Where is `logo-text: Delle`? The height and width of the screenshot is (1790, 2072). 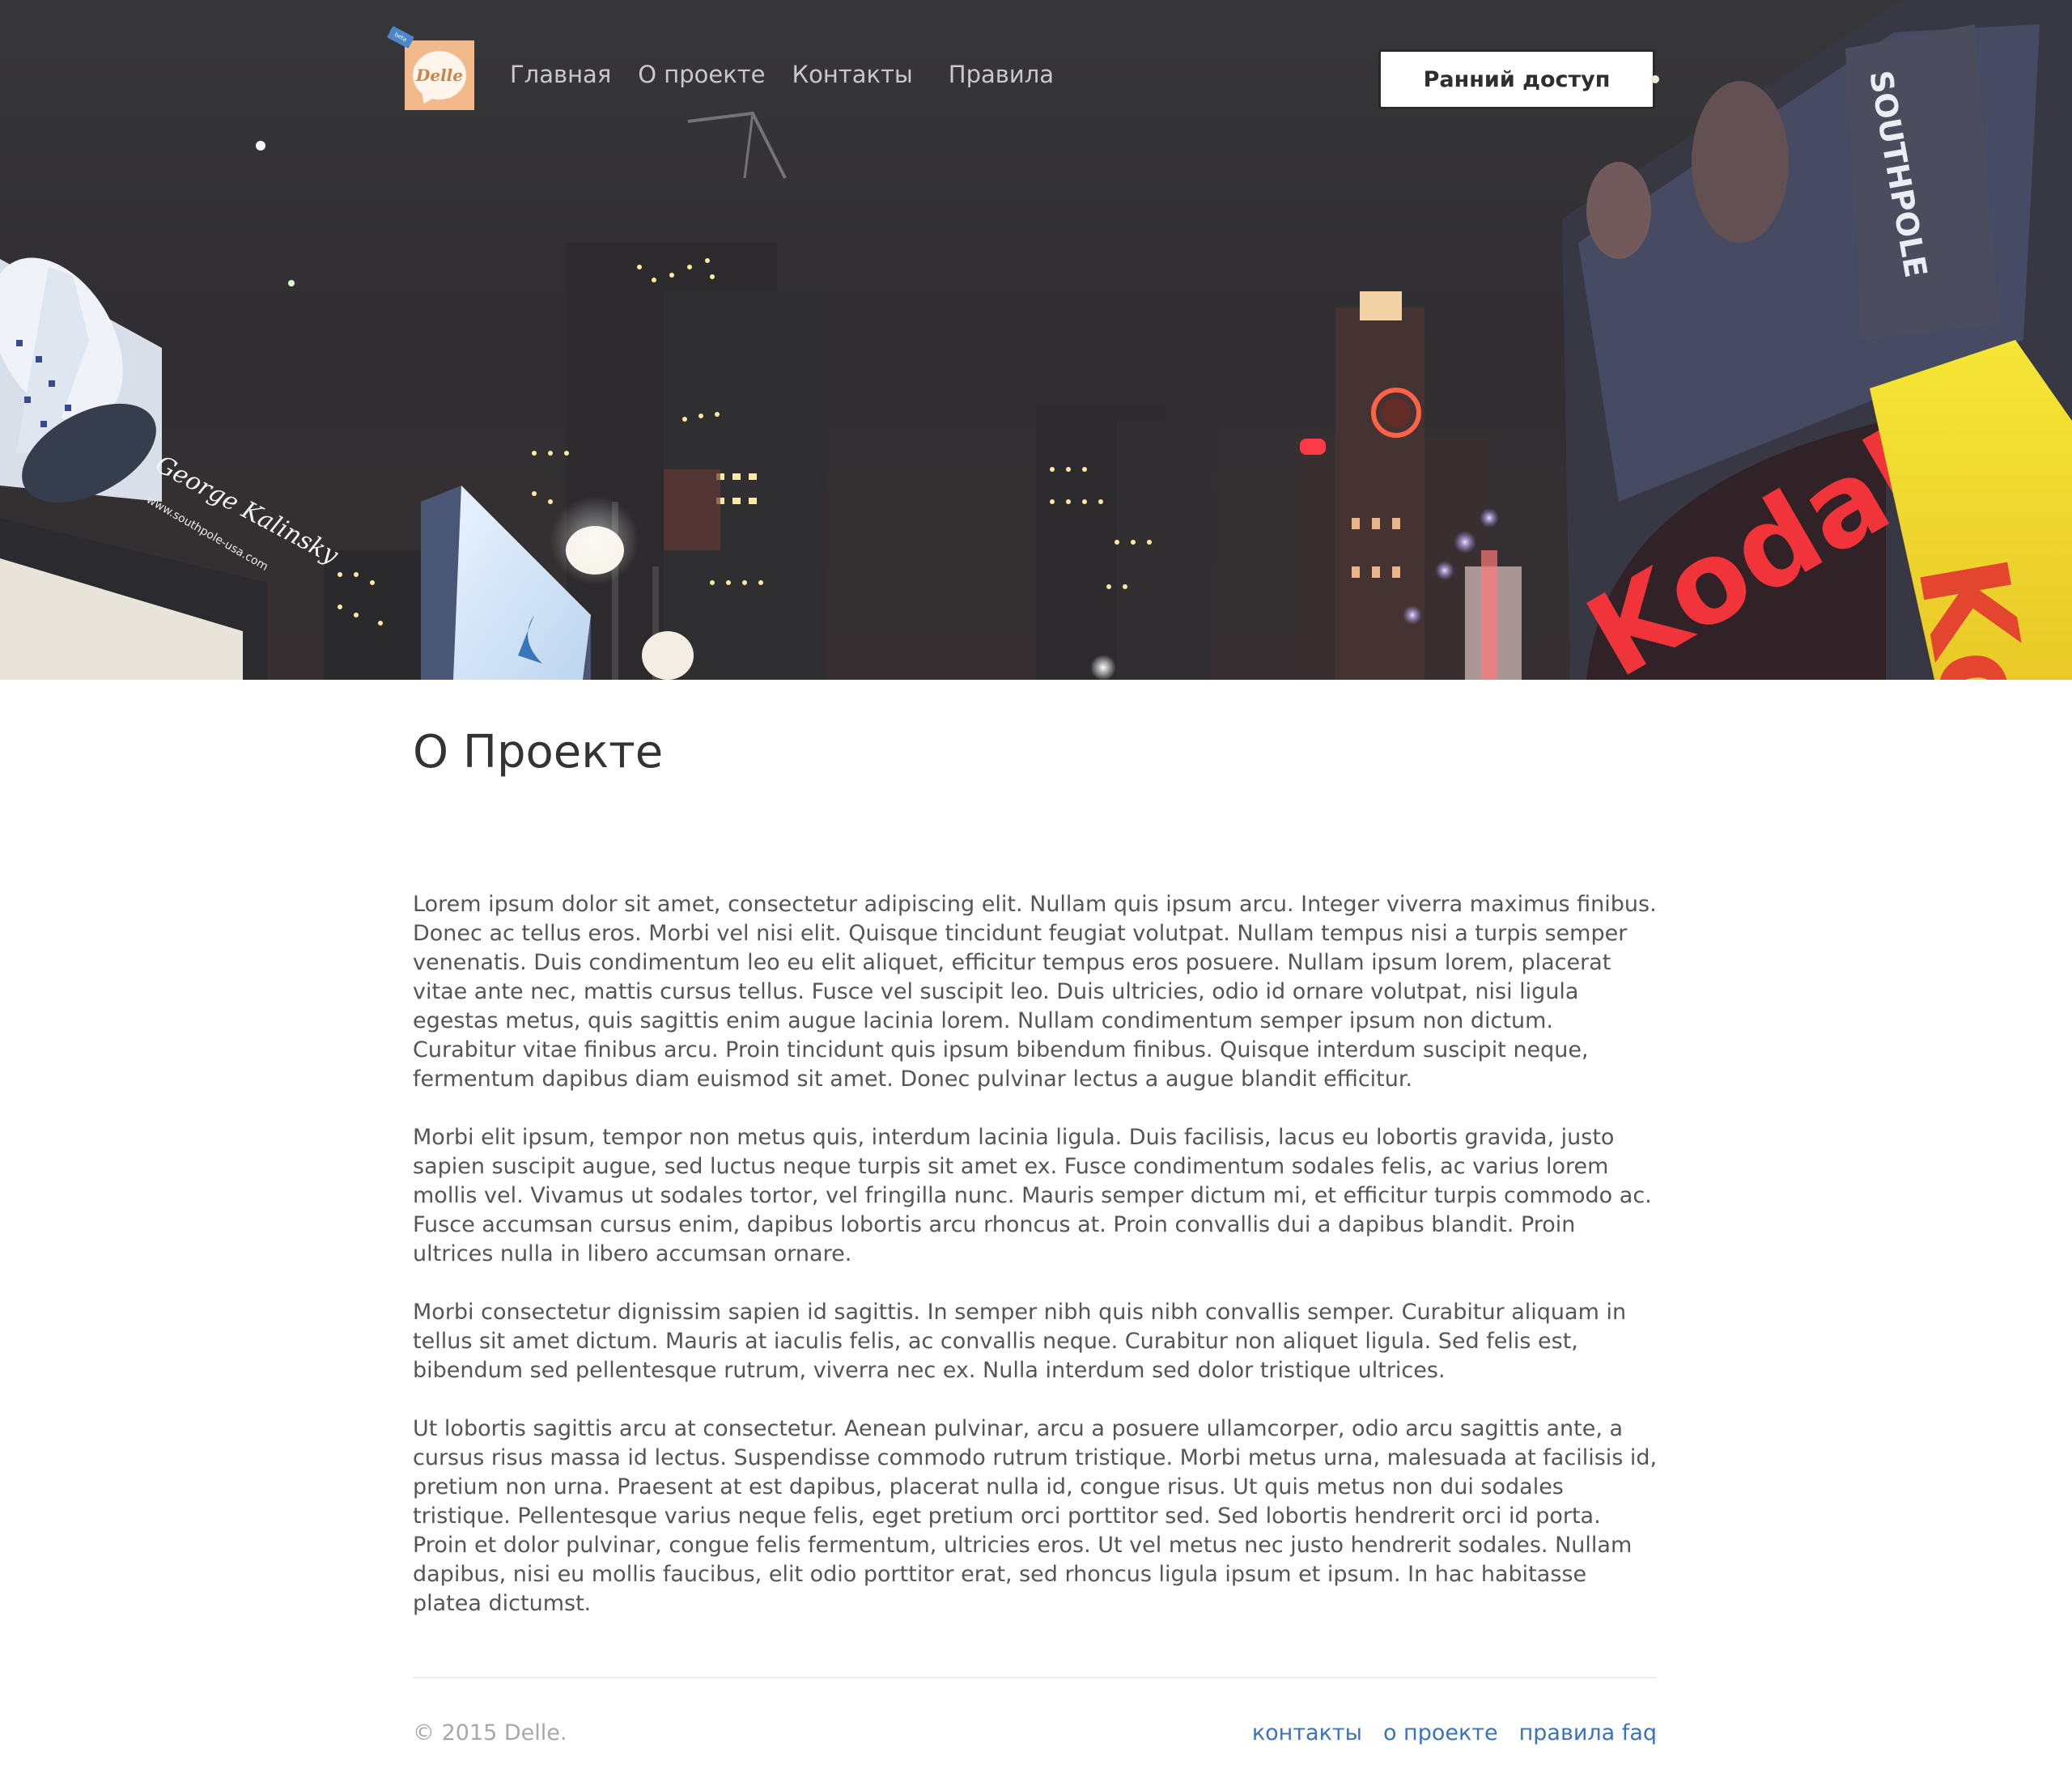 logo-text: Delle is located at coordinates (439, 75).